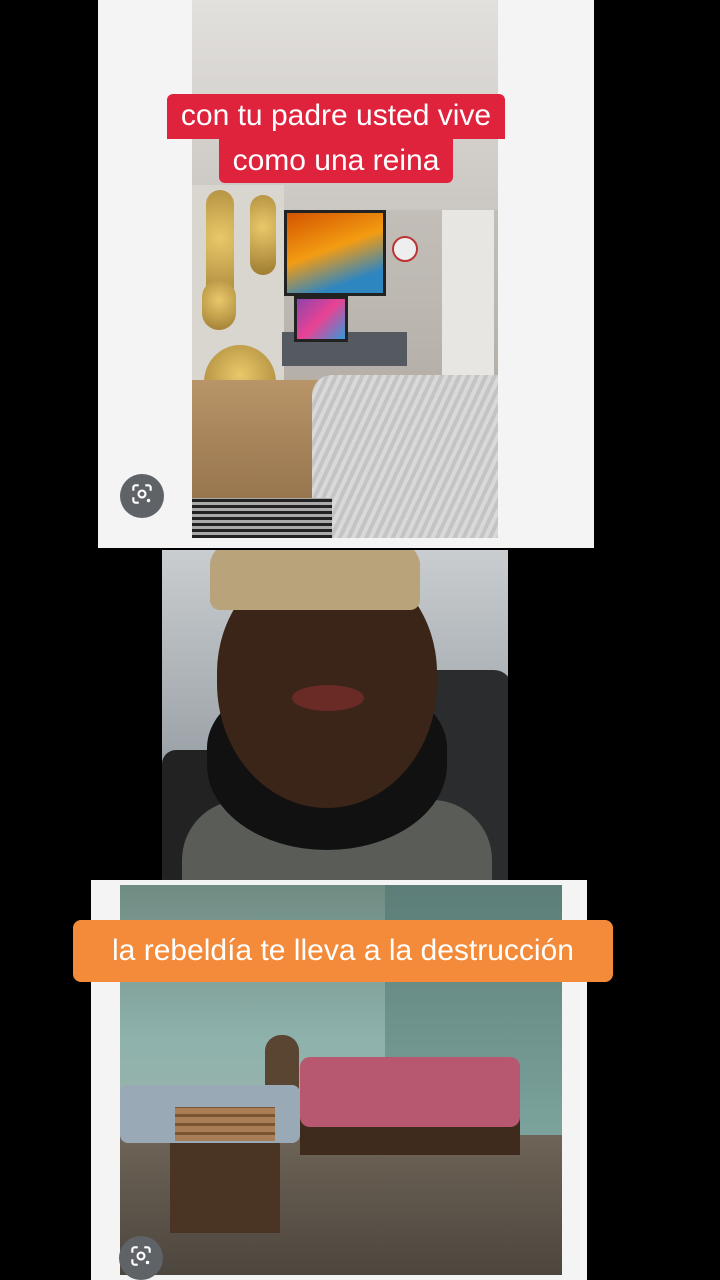 The width and height of the screenshot is (720, 1280). Describe the element at coordinates (315, 580) in the screenshot. I see `cap` at that location.